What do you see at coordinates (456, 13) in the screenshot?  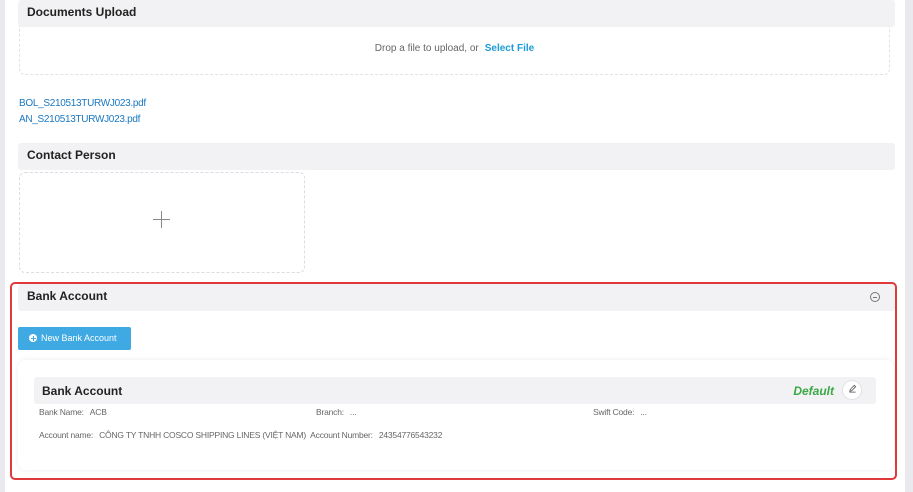 I see `documents-upload-header: Documents Upload` at bounding box center [456, 13].